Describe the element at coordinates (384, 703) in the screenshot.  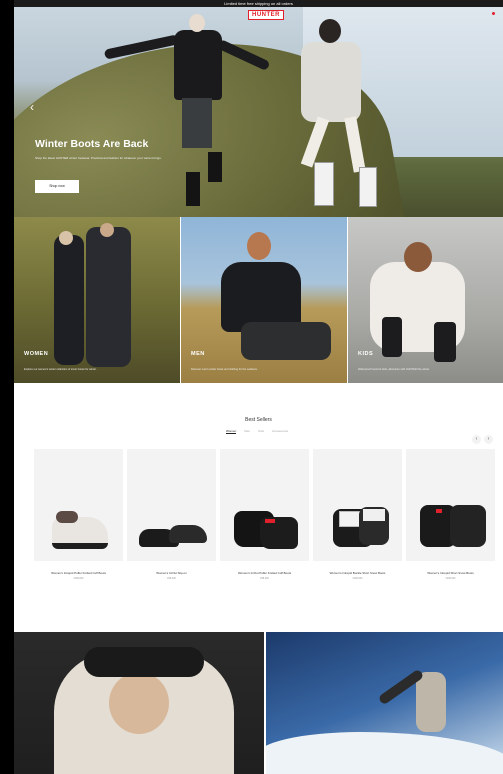
I see `promo-image-right` at that location.